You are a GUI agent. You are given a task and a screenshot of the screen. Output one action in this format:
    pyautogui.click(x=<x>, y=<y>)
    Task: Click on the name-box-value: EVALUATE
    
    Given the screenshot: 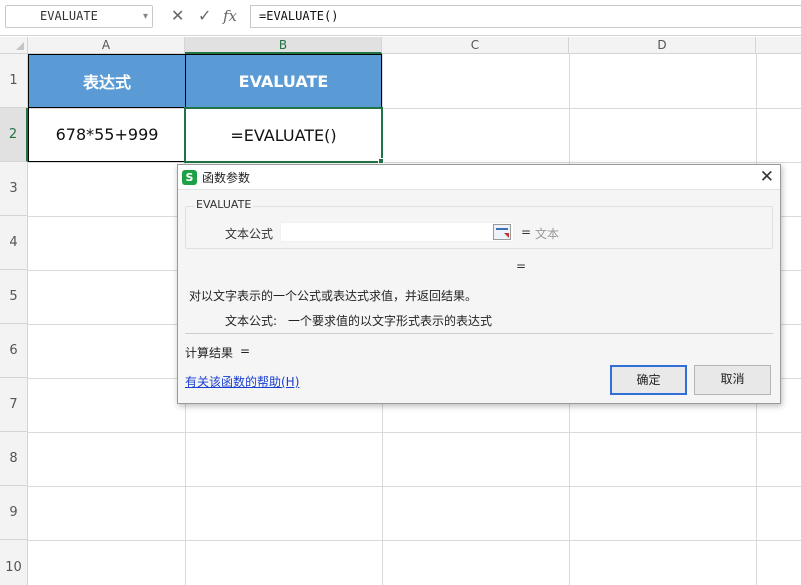 What is the action you would take?
    pyautogui.click(x=69, y=16)
    